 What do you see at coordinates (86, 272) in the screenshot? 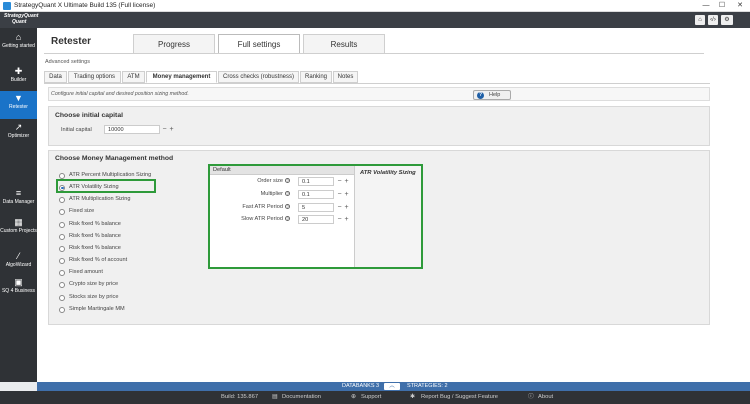
I see `radio-label: Fixed amount` at bounding box center [86, 272].